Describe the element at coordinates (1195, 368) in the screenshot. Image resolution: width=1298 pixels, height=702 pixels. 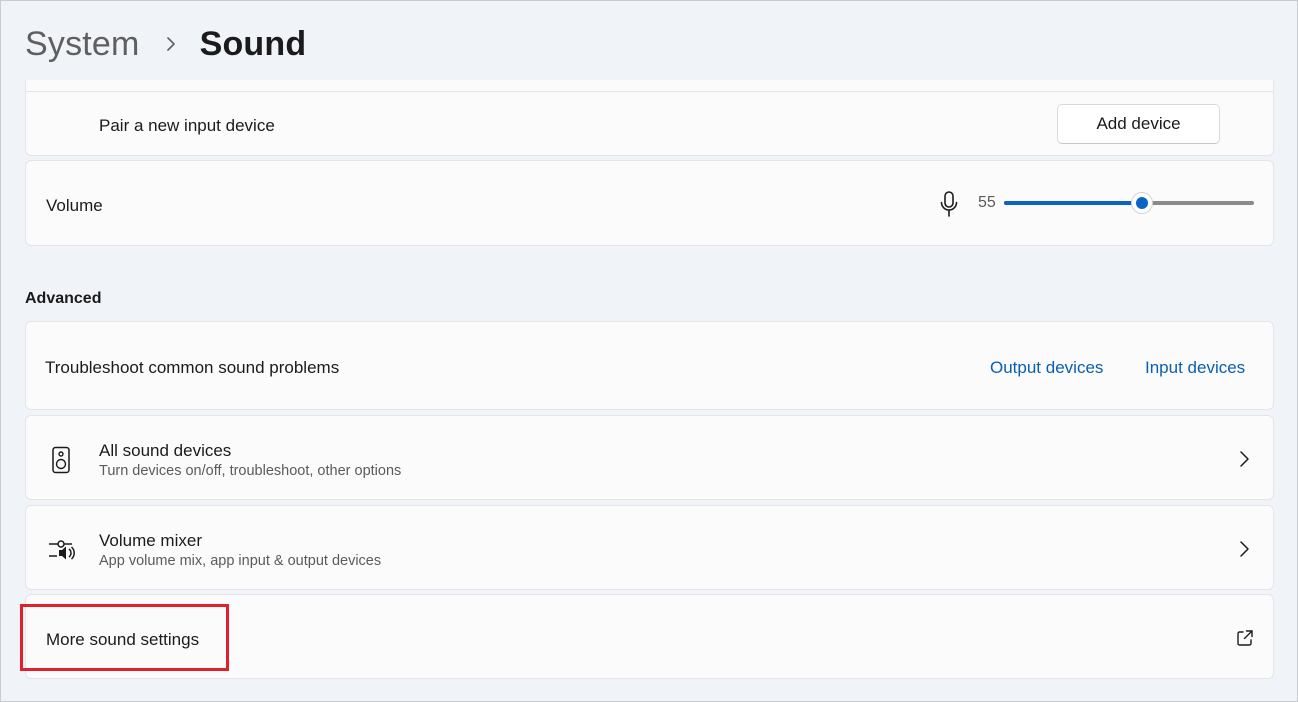
I see `input-devices-link: Input devices` at that location.